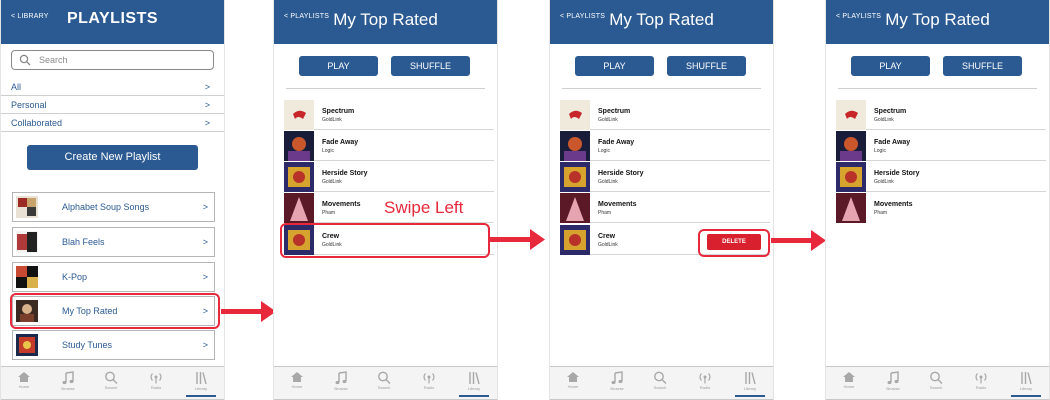  I want to click on tab-label: Radio, so click(705, 387).